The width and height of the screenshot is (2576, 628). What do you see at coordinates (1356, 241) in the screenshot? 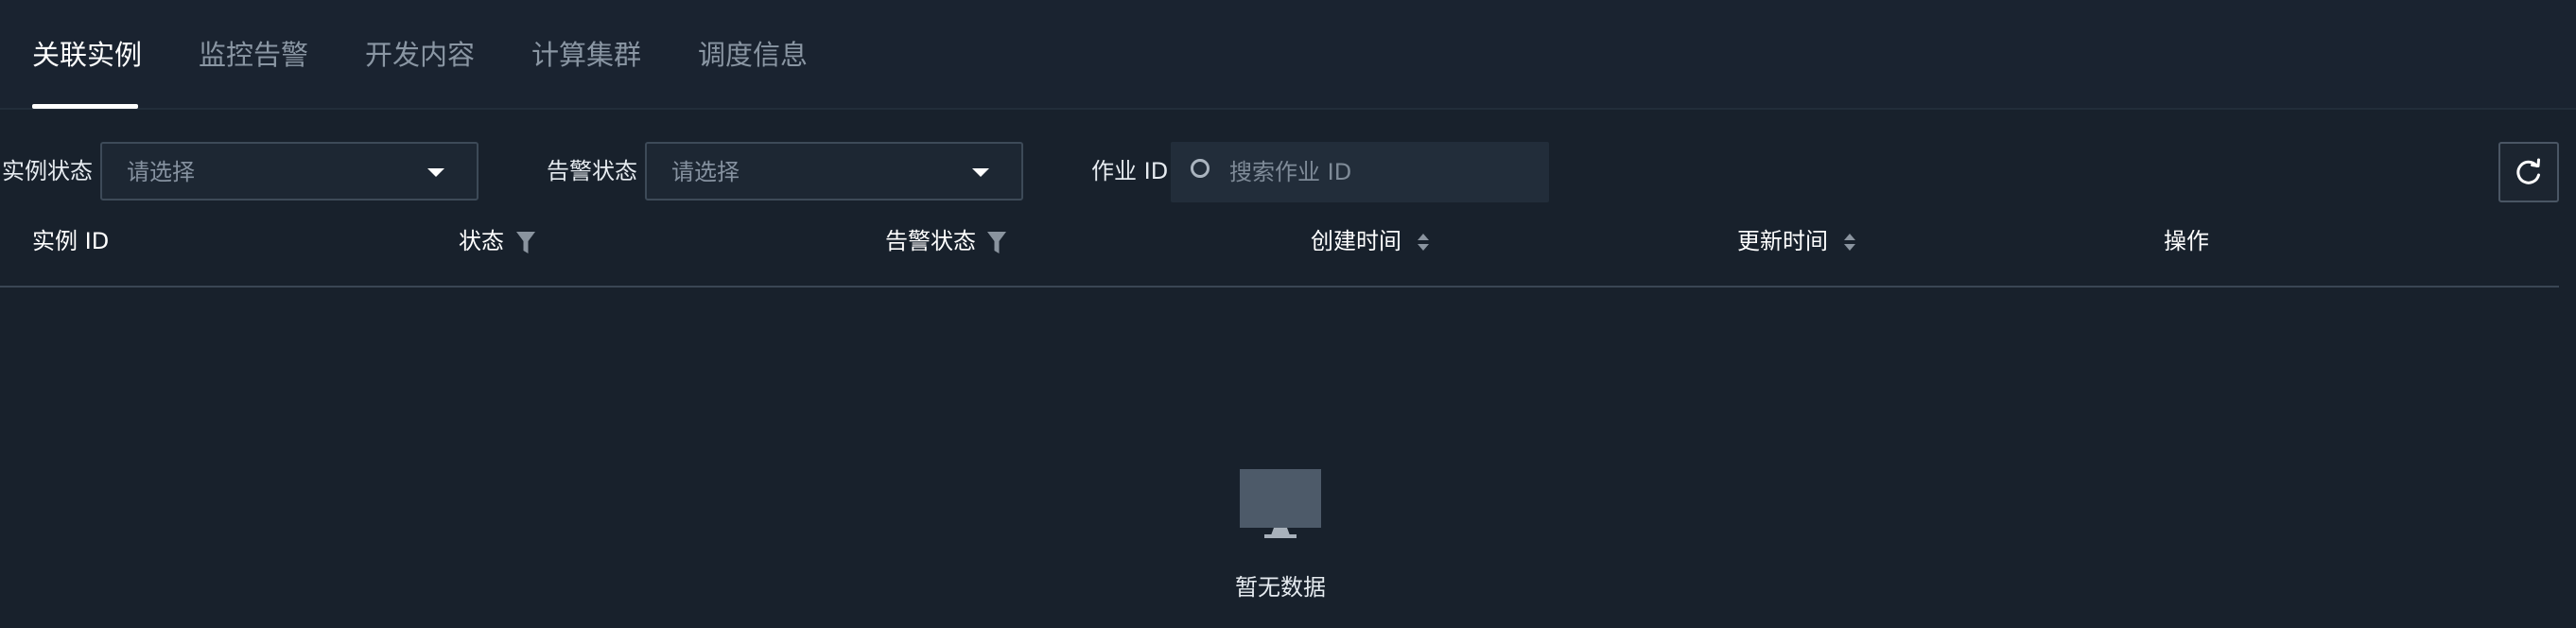
I see `column-header-created-time: 创建时间` at bounding box center [1356, 241].